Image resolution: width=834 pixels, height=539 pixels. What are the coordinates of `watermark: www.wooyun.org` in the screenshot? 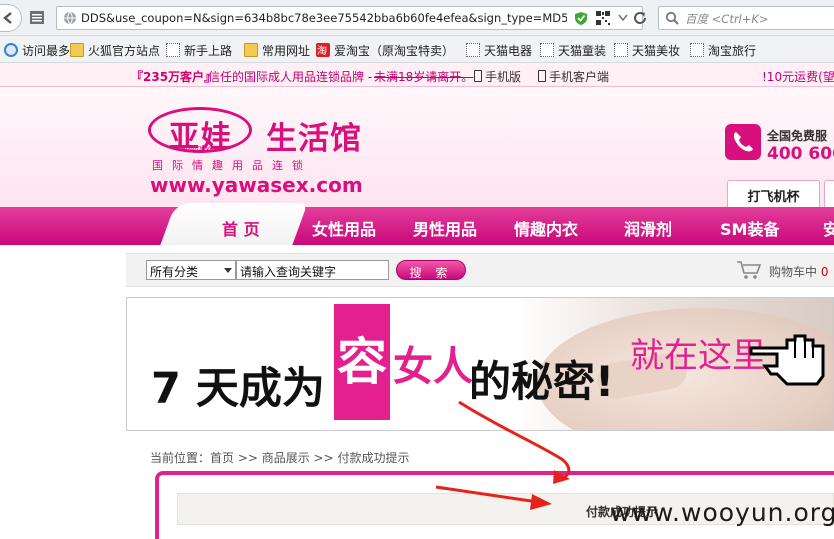 It's located at (722, 512).